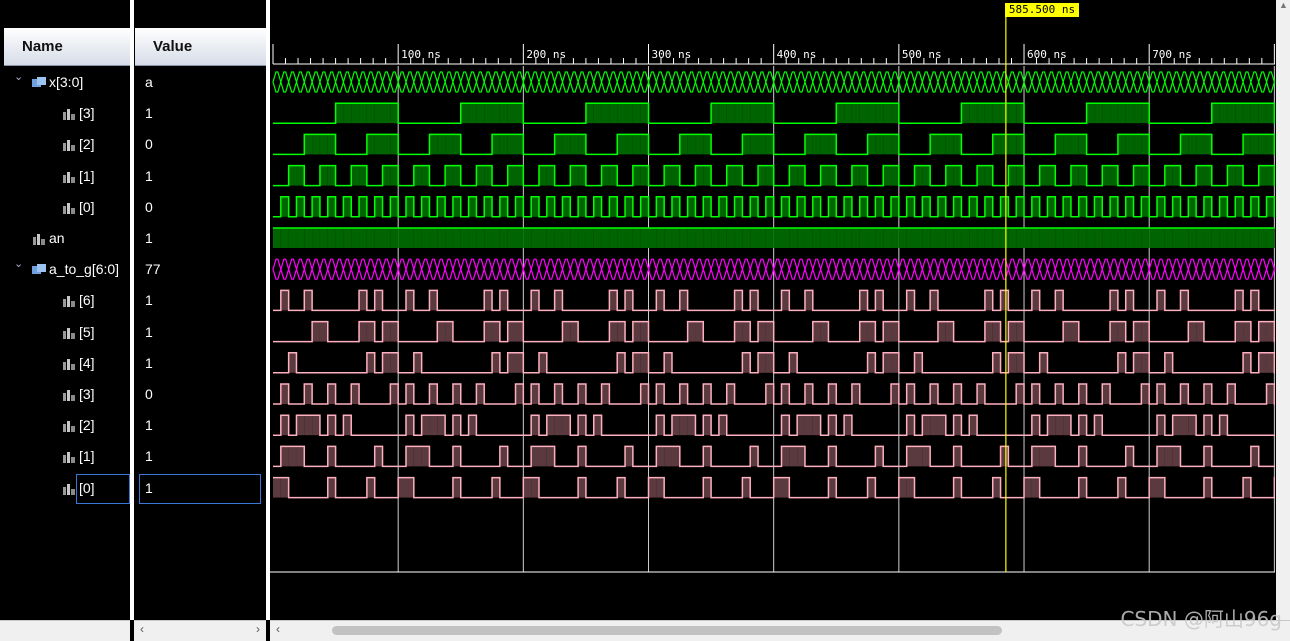  I want to click on cursor-time-label: 585.500 ns, so click(1042, 10).